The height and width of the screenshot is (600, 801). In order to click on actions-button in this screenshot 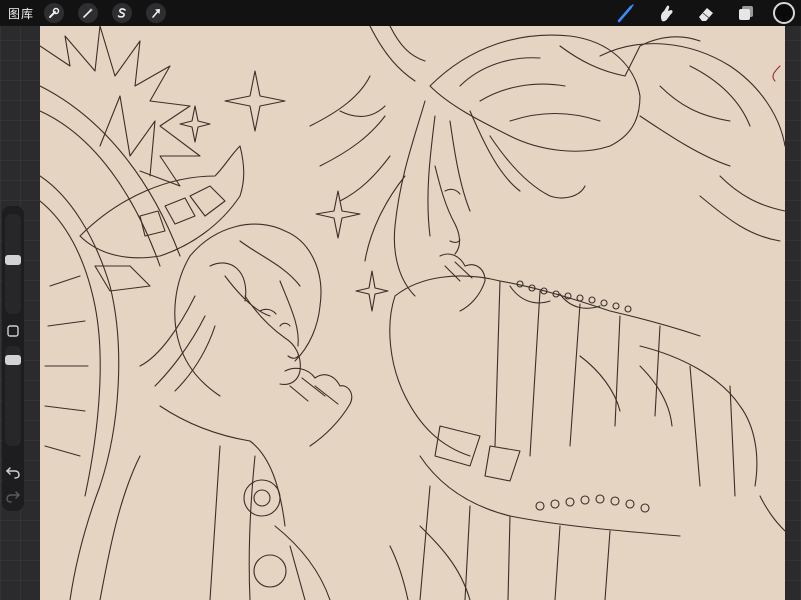, I will do `click(54, 13)`.